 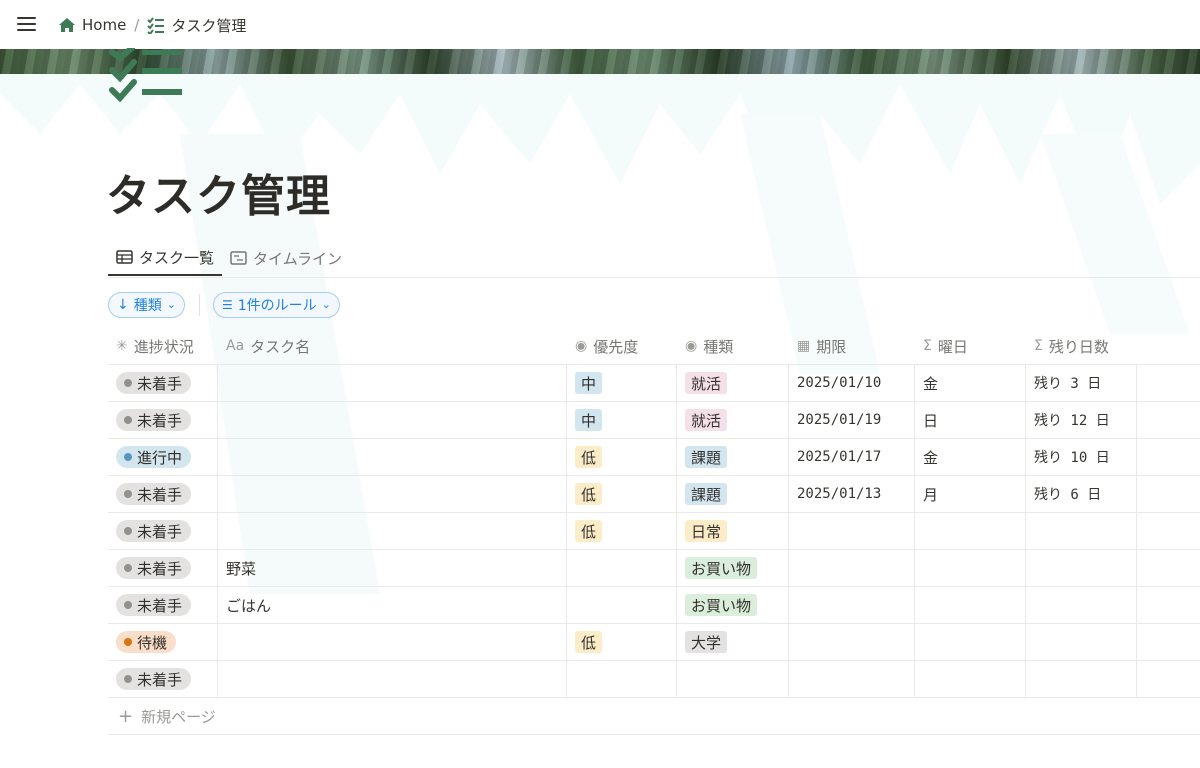 What do you see at coordinates (165, 258) in the screenshot?
I see `tab-task-list: タスク一覧` at bounding box center [165, 258].